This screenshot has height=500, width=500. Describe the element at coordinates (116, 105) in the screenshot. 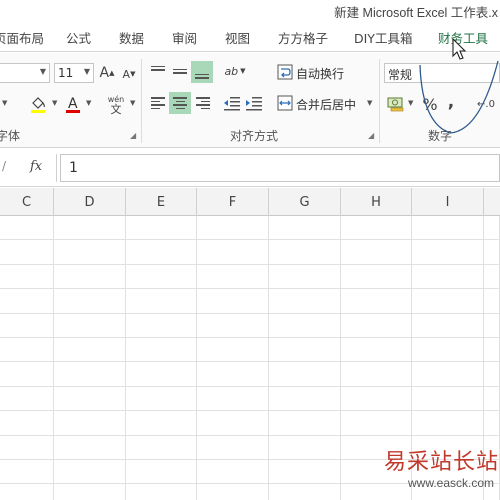

I see `phonetic-guide-button: wén 文` at that location.